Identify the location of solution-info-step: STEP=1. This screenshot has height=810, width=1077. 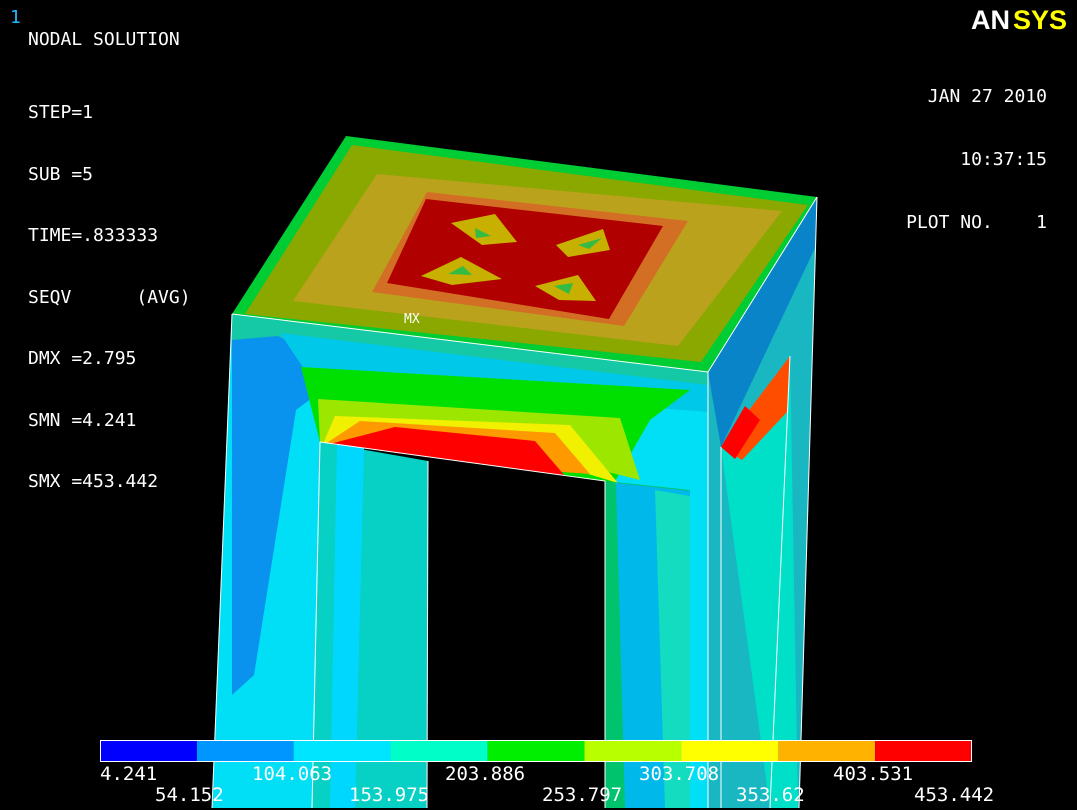
(61, 112).